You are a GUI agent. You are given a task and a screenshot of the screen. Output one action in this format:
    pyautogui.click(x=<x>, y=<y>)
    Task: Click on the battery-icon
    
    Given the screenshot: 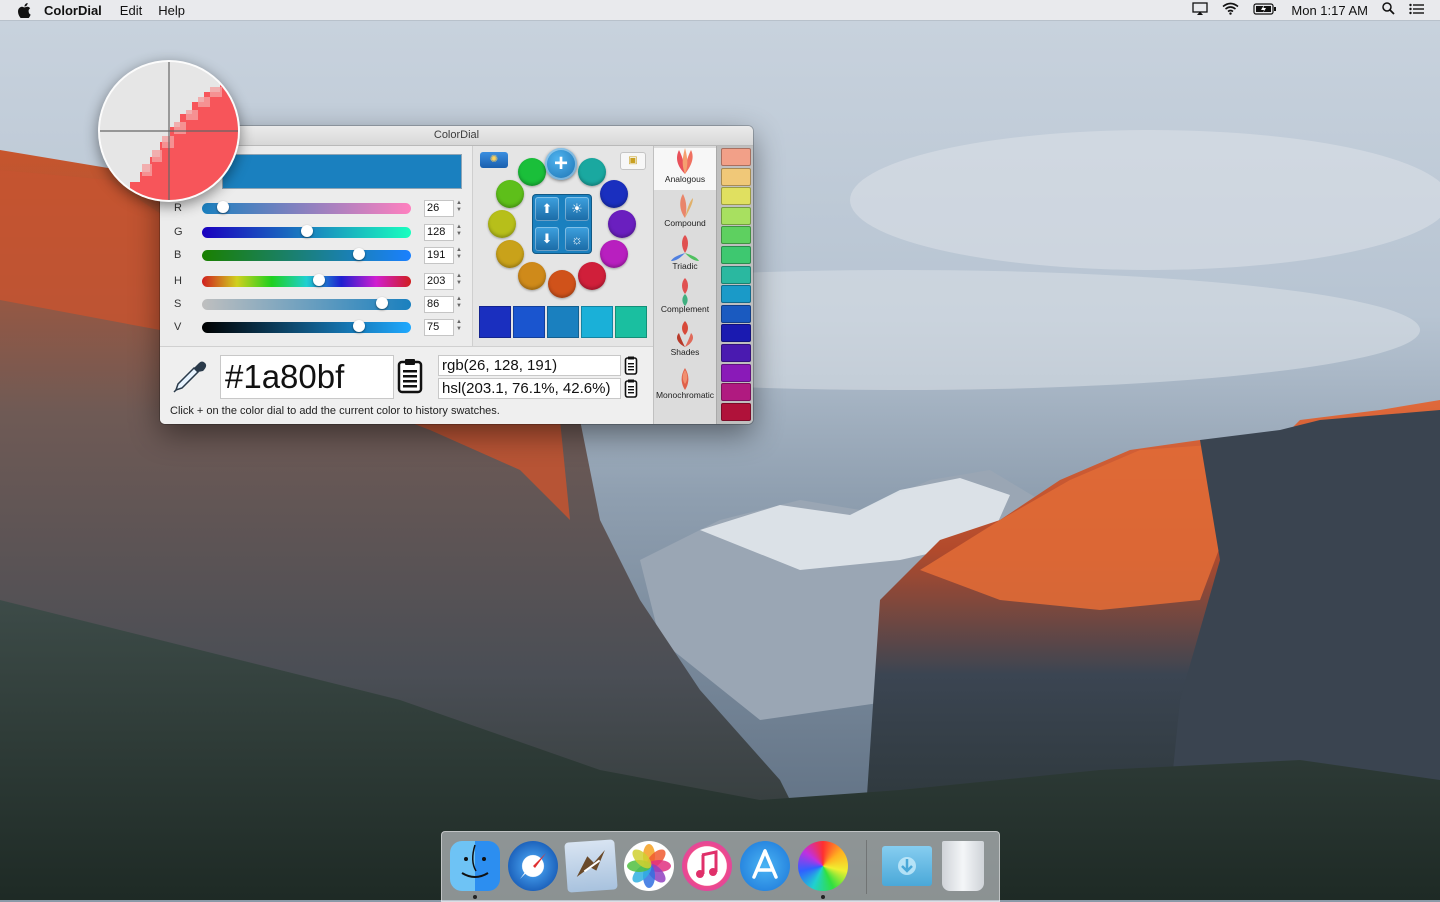 What is the action you would take?
    pyautogui.click(x=1265, y=10)
    